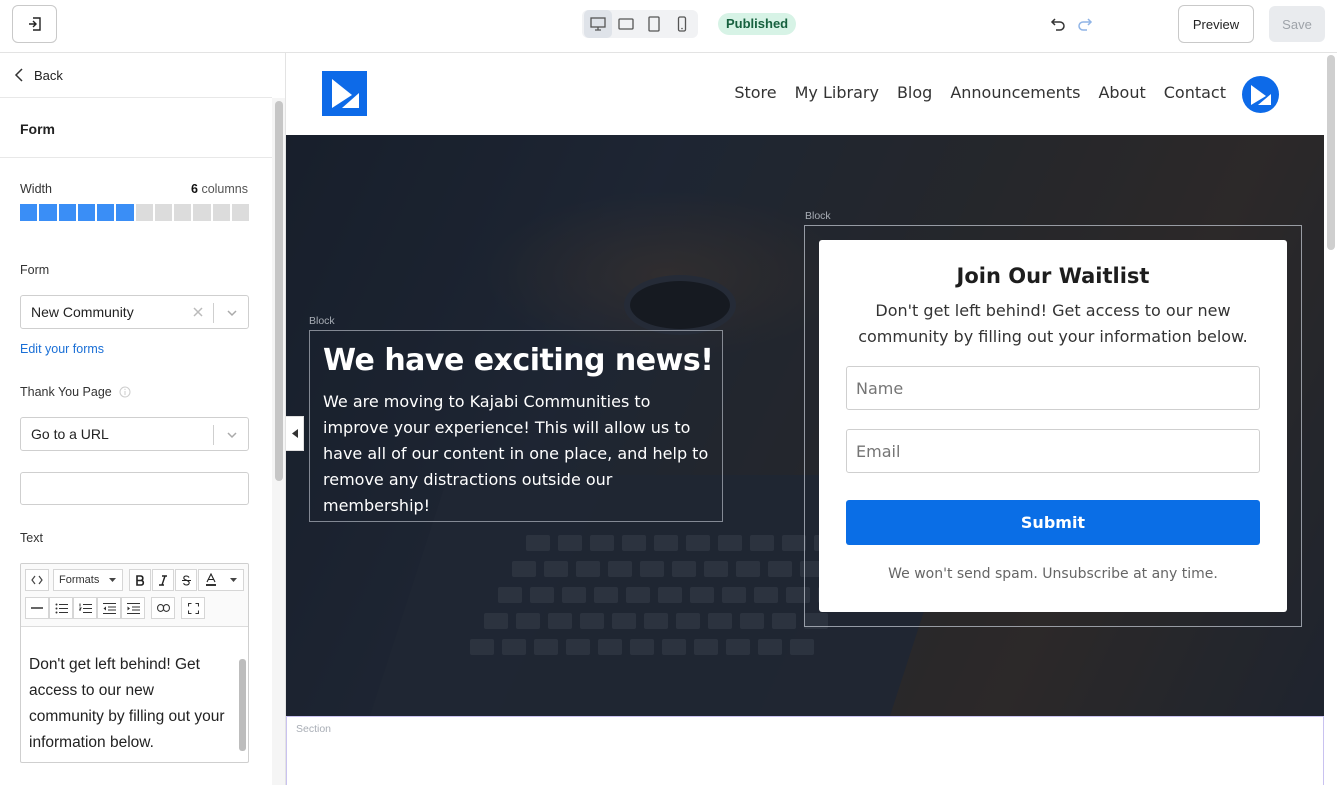  Describe the element at coordinates (1053, 451) in the screenshot. I see `email-field` at that location.